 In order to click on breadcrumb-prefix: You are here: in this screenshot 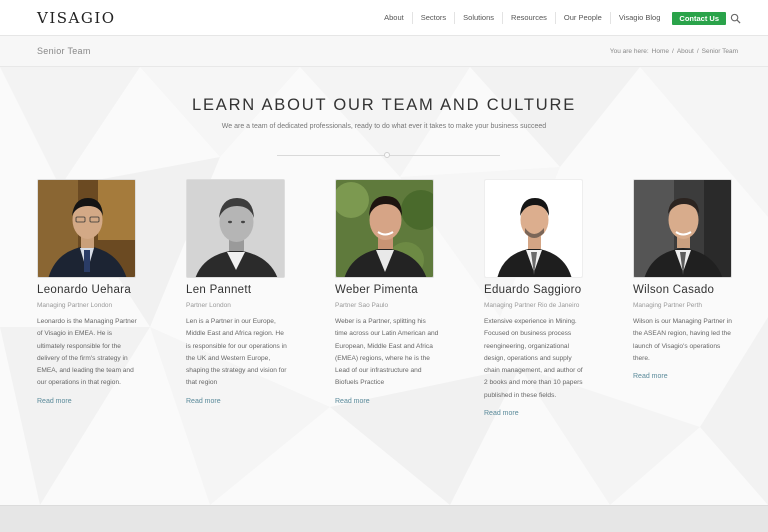, I will do `click(629, 51)`.